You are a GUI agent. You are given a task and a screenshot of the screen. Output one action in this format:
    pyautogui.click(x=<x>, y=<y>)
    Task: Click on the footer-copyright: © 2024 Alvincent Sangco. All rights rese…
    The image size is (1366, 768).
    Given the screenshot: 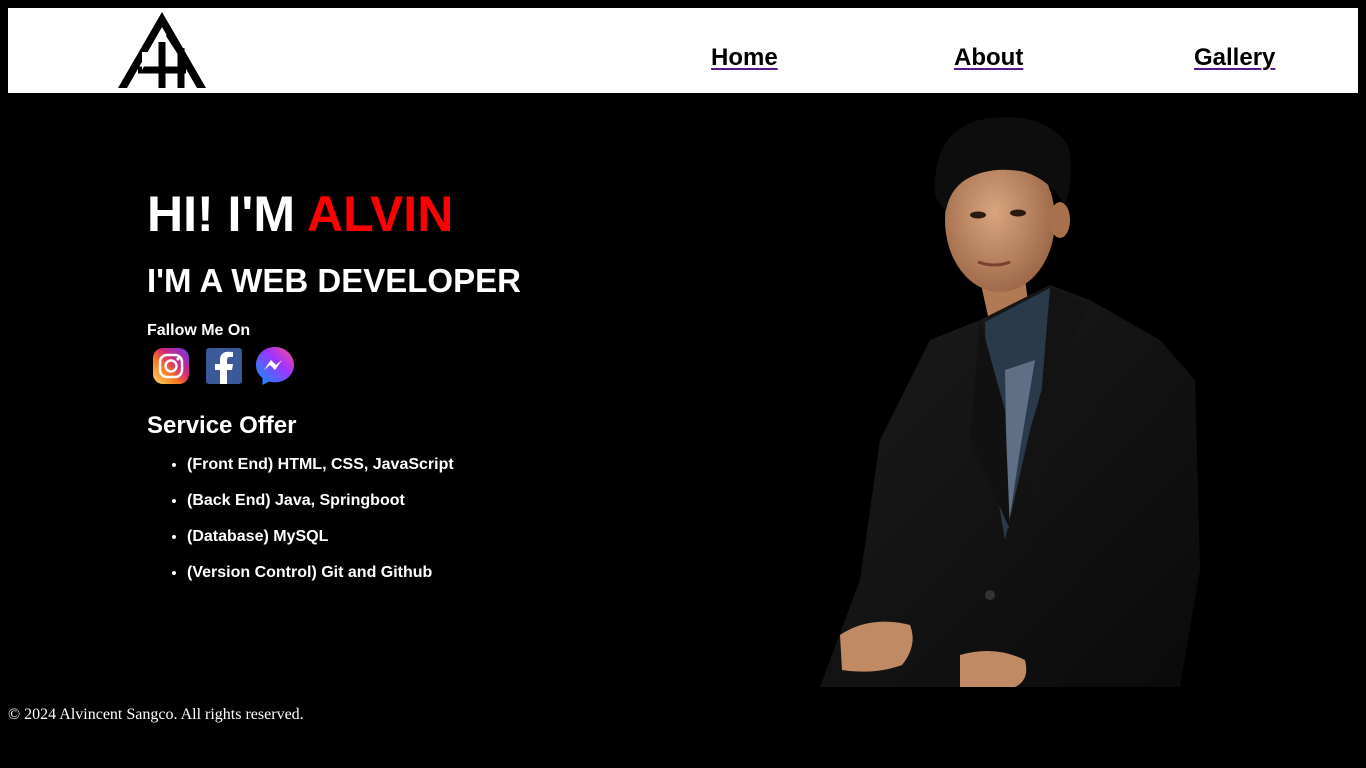 What is the action you would take?
    pyautogui.click(x=156, y=714)
    